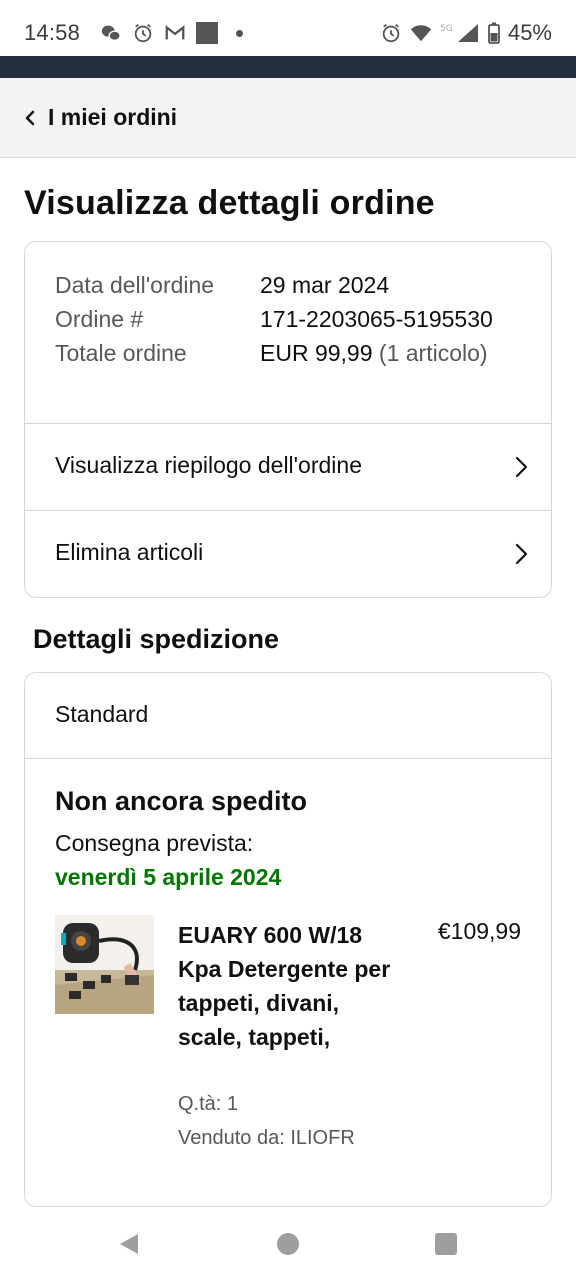 The image size is (576, 1280). I want to click on status-right-icons: 5G 45%, so click(466, 33).